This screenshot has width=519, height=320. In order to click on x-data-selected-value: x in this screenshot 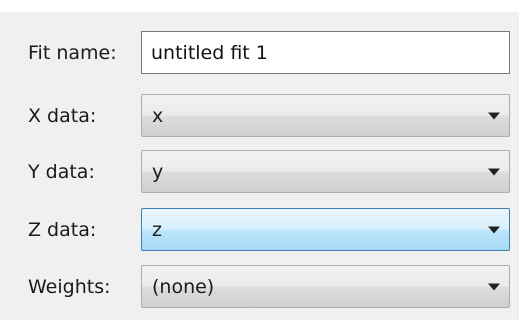, I will do `click(158, 115)`.